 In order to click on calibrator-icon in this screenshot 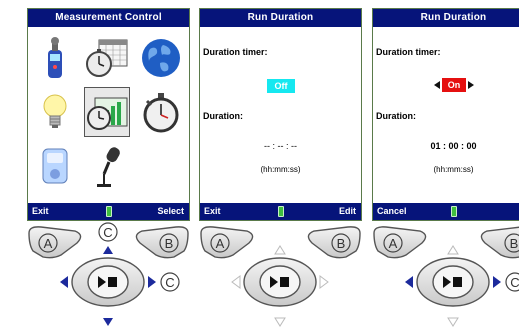, I will do `click(55, 166)`.